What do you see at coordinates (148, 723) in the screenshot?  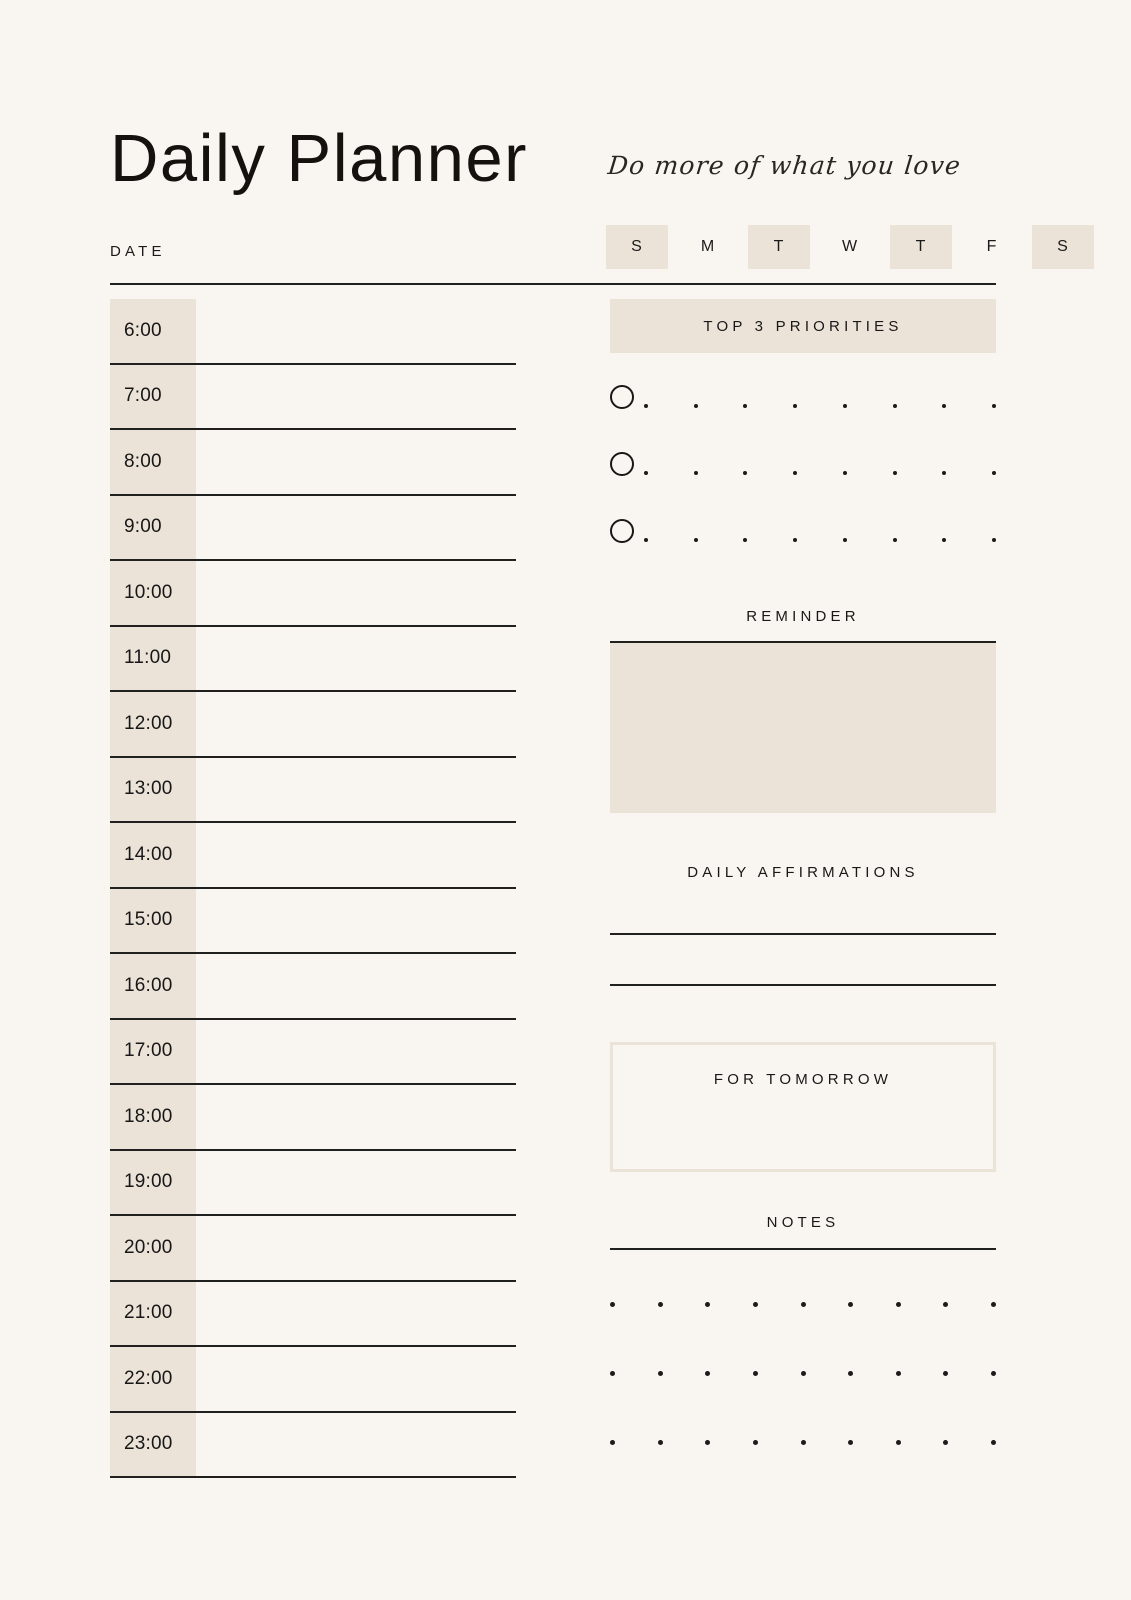 I see `schedule-time-label: 12:00` at bounding box center [148, 723].